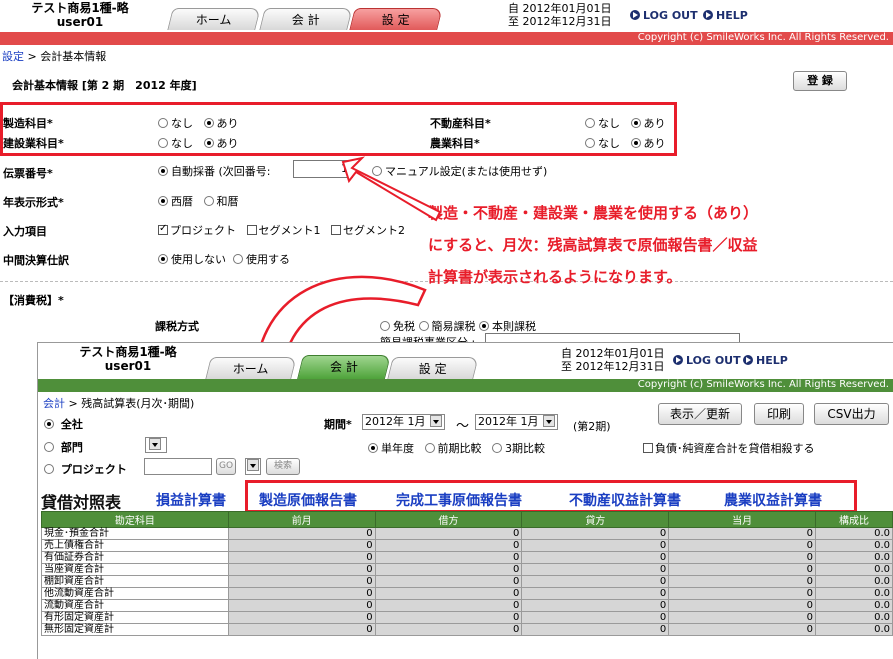 The height and width of the screenshot is (659, 893). Describe the element at coordinates (135, 629) in the screenshot. I see `account-name-cell: 無形固定資産計` at that location.